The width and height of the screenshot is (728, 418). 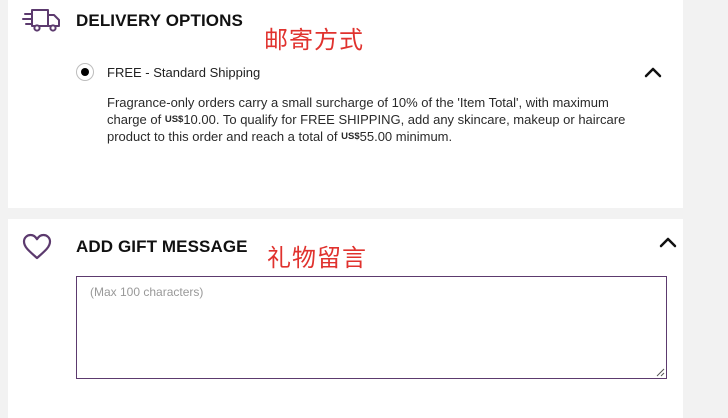 I want to click on delivery-options-title: DELIVERY OPTIONS, so click(x=159, y=20).